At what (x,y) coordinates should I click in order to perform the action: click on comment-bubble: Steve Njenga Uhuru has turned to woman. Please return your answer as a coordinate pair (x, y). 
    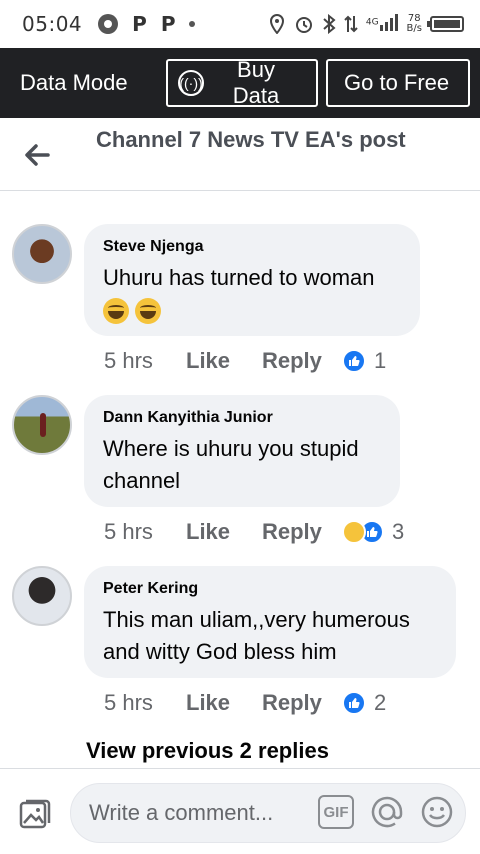
    Looking at the image, I should click on (252, 280).